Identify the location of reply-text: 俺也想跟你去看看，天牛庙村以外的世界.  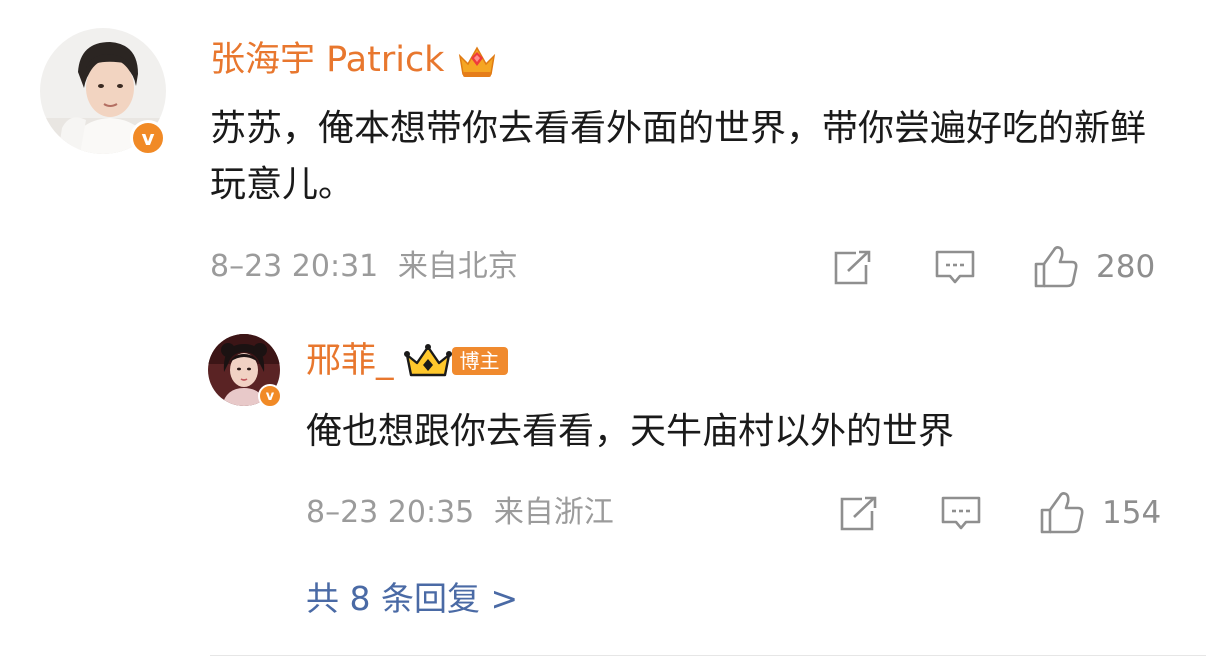
(630, 431).